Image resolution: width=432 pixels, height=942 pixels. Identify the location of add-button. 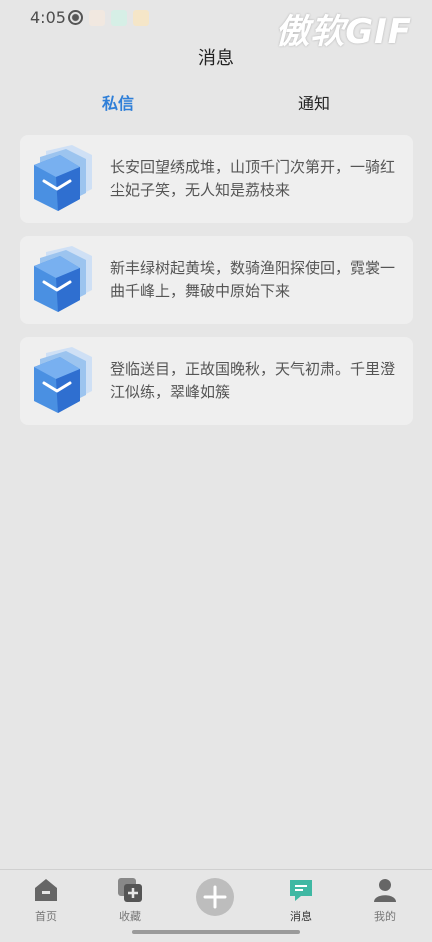
(215, 897).